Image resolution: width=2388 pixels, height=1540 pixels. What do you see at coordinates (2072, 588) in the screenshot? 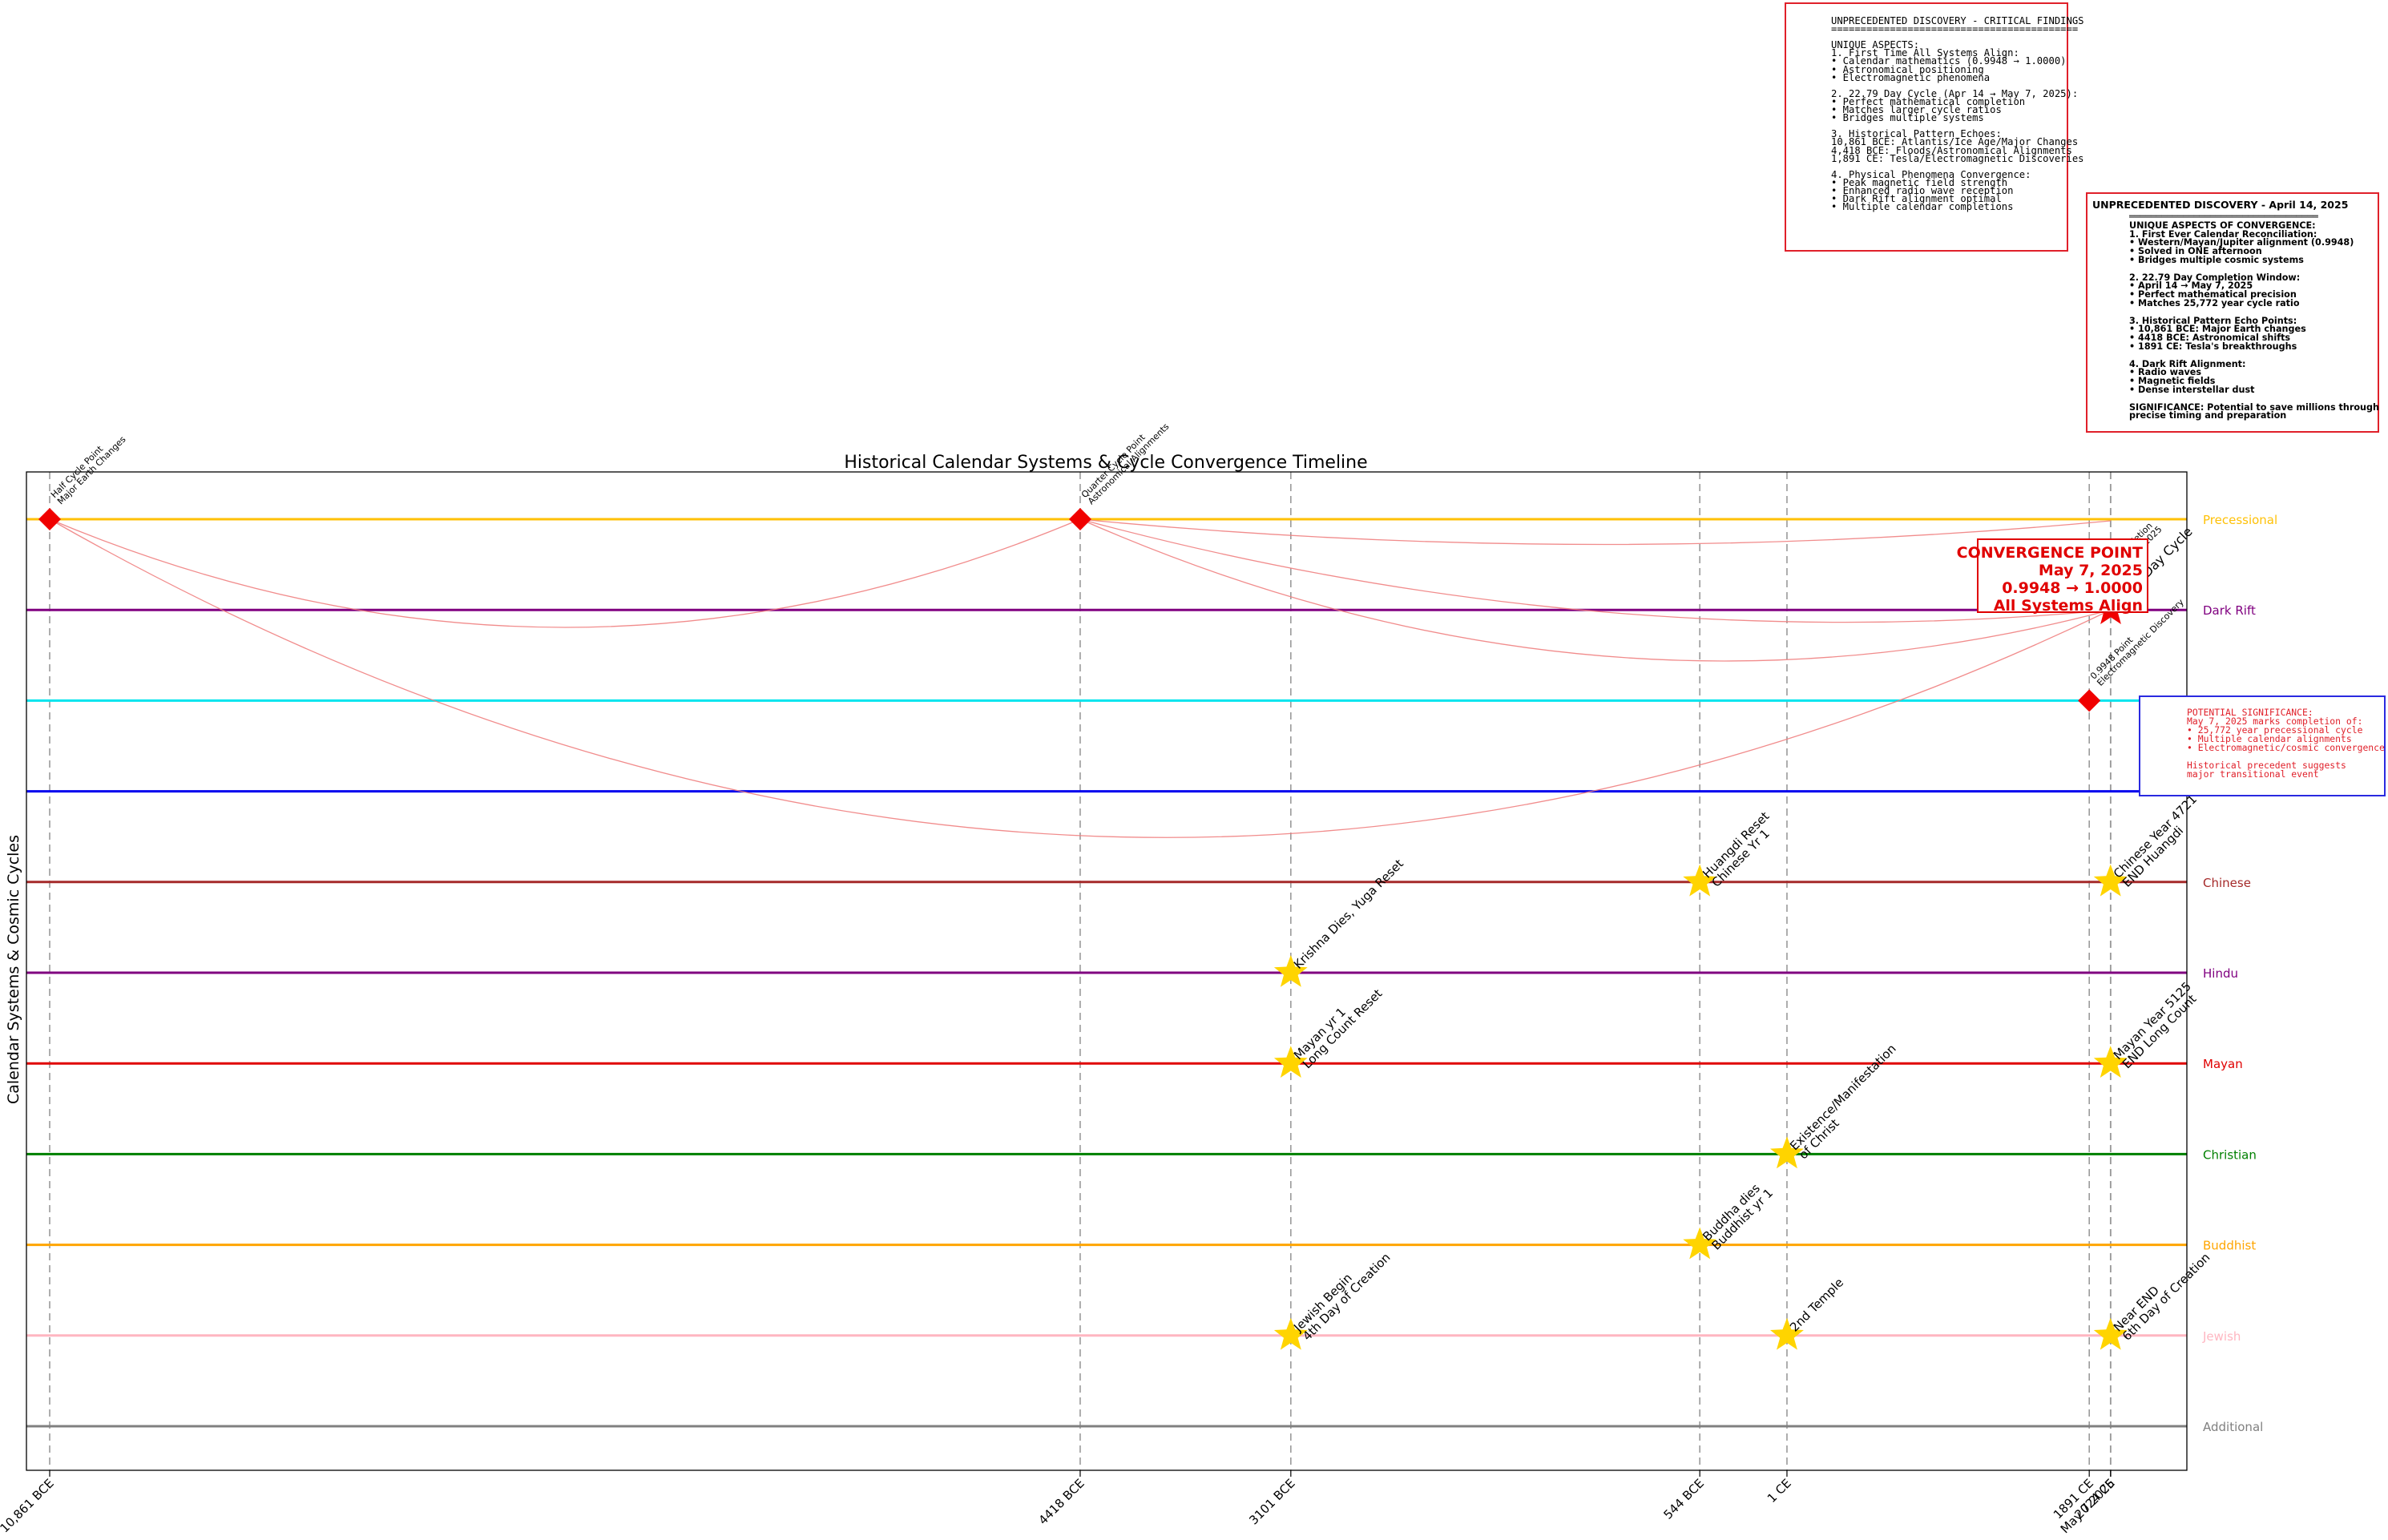
I see `convergence-ratio: 0.9948 → 1.0000` at bounding box center [2072, 588].